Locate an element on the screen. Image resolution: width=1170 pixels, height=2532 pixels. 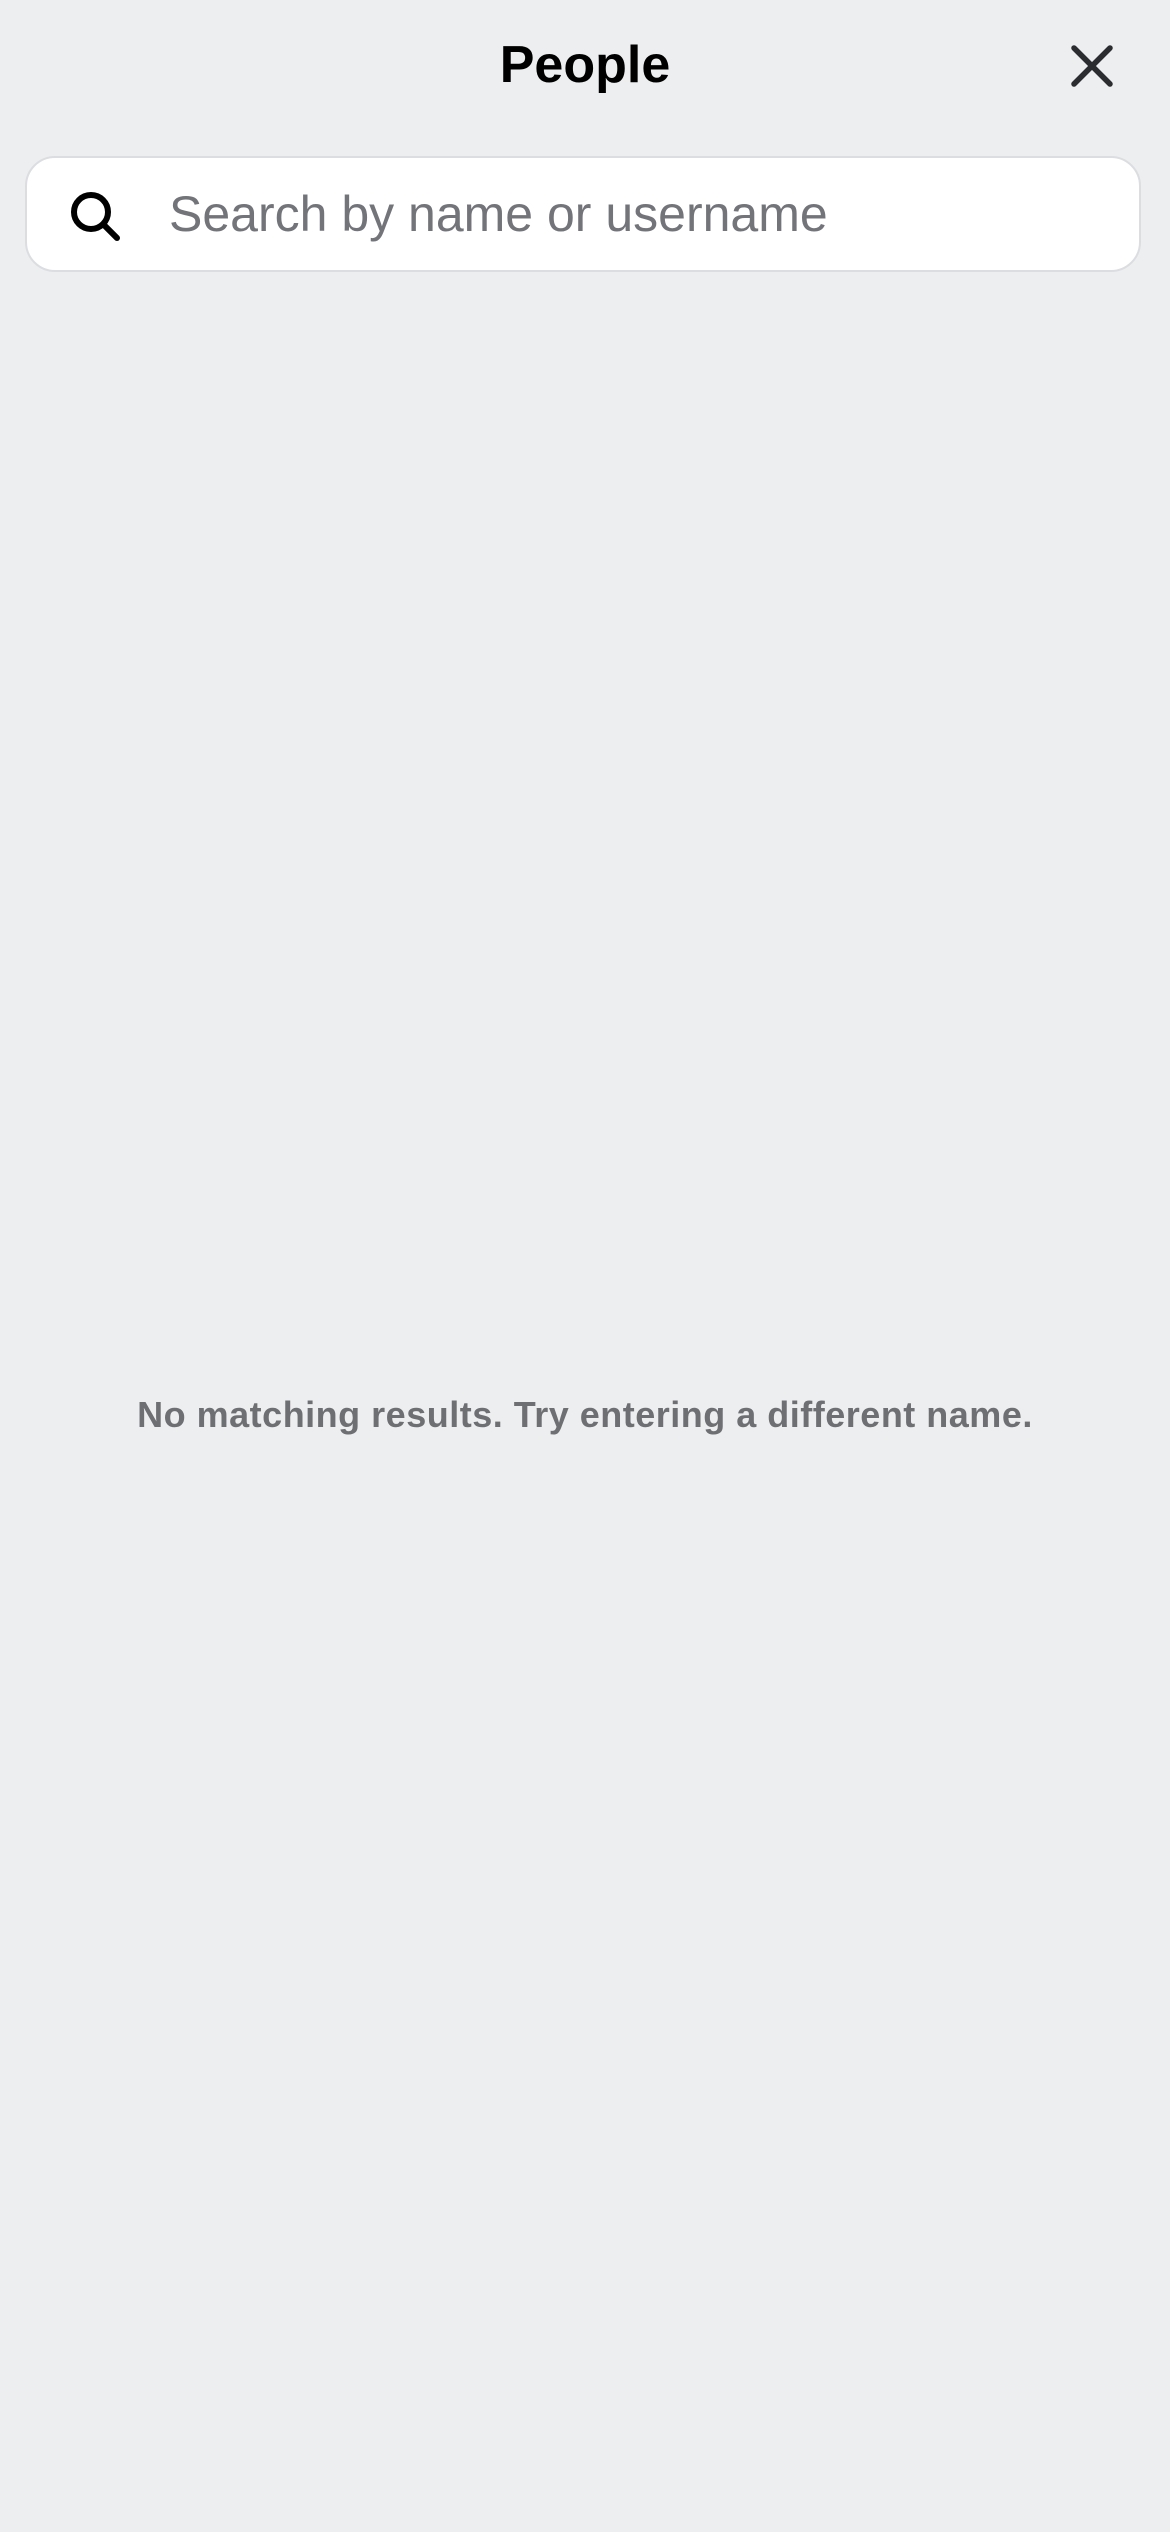
close-button is located at coordinates (1092, 66).